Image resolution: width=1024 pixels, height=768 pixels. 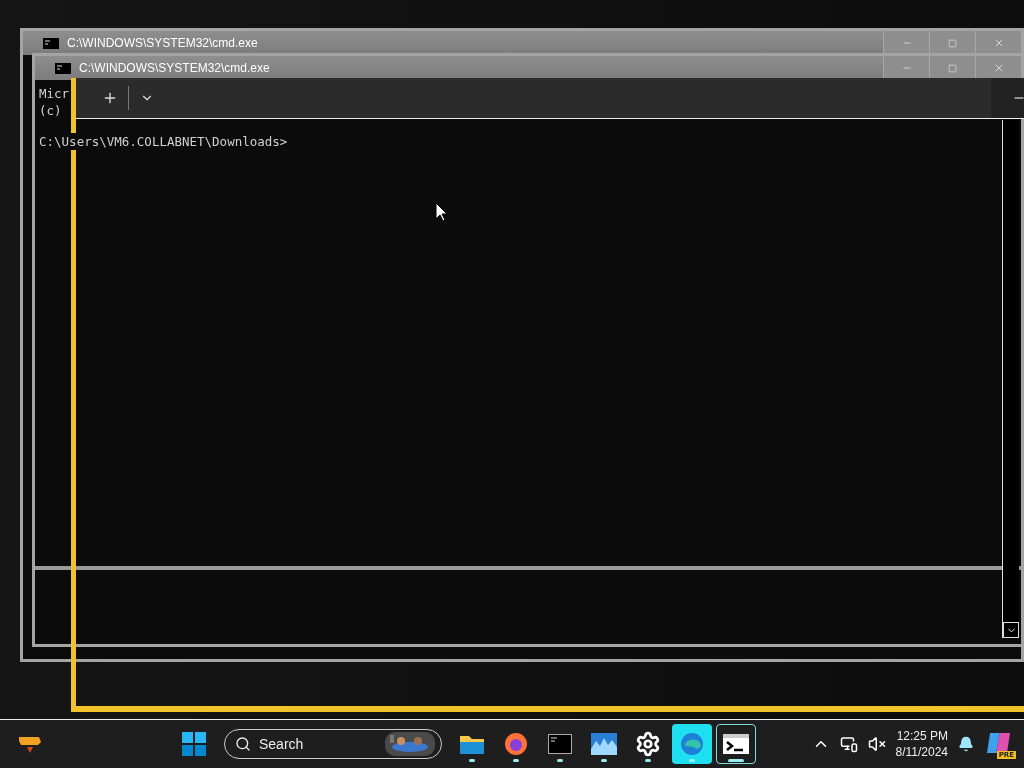 I want to click on command-prompt-icon, so click(x=560, y=744).